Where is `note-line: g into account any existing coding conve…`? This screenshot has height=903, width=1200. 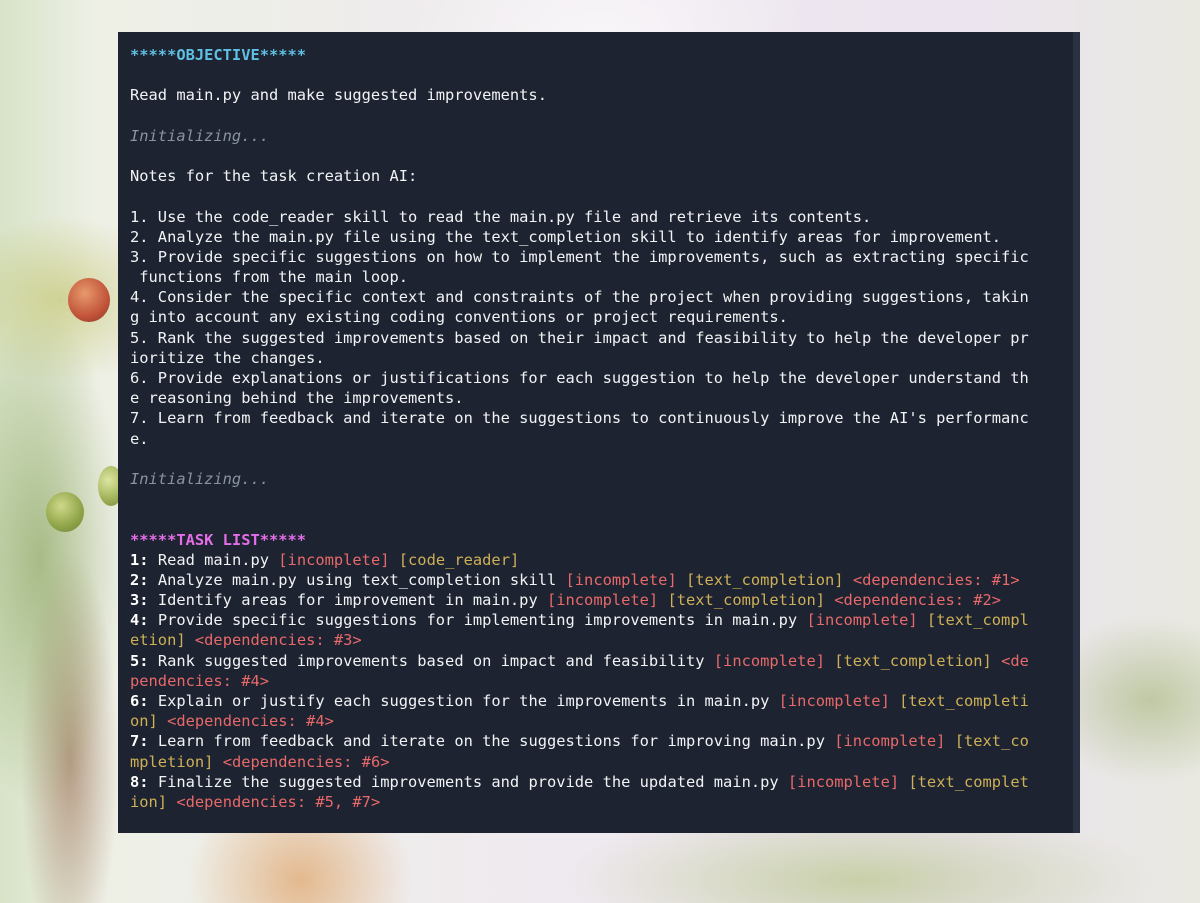 note-line: g into account any existing coding conve… is located at coordinates (459, 317).